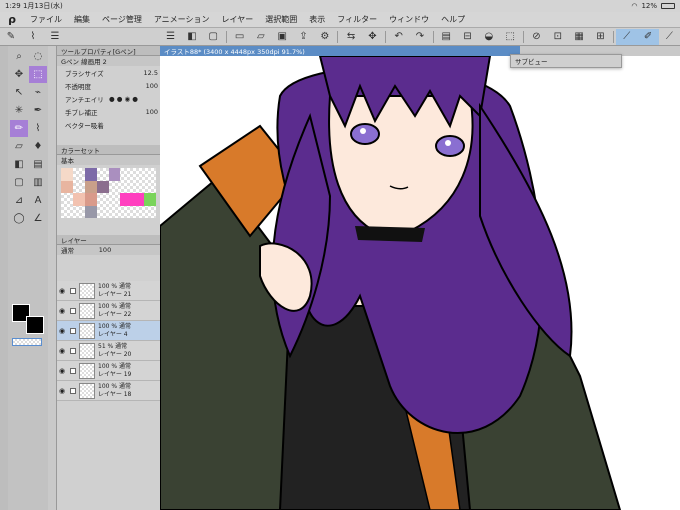 This screenshot has width=680, height=510. What do you see at coordinates (648, 36) in the screenshot?
I see `pen-pressure-icon: ✐` at bounding box center [648, 36].